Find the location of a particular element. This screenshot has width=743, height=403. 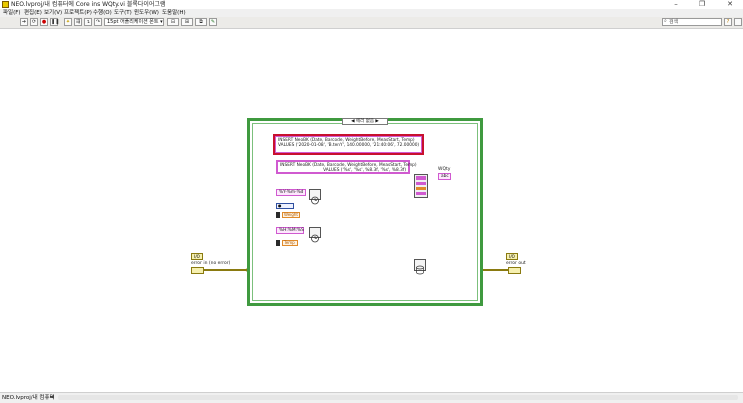

step-into-icon: ↴ is located at coordinates (88, 22).